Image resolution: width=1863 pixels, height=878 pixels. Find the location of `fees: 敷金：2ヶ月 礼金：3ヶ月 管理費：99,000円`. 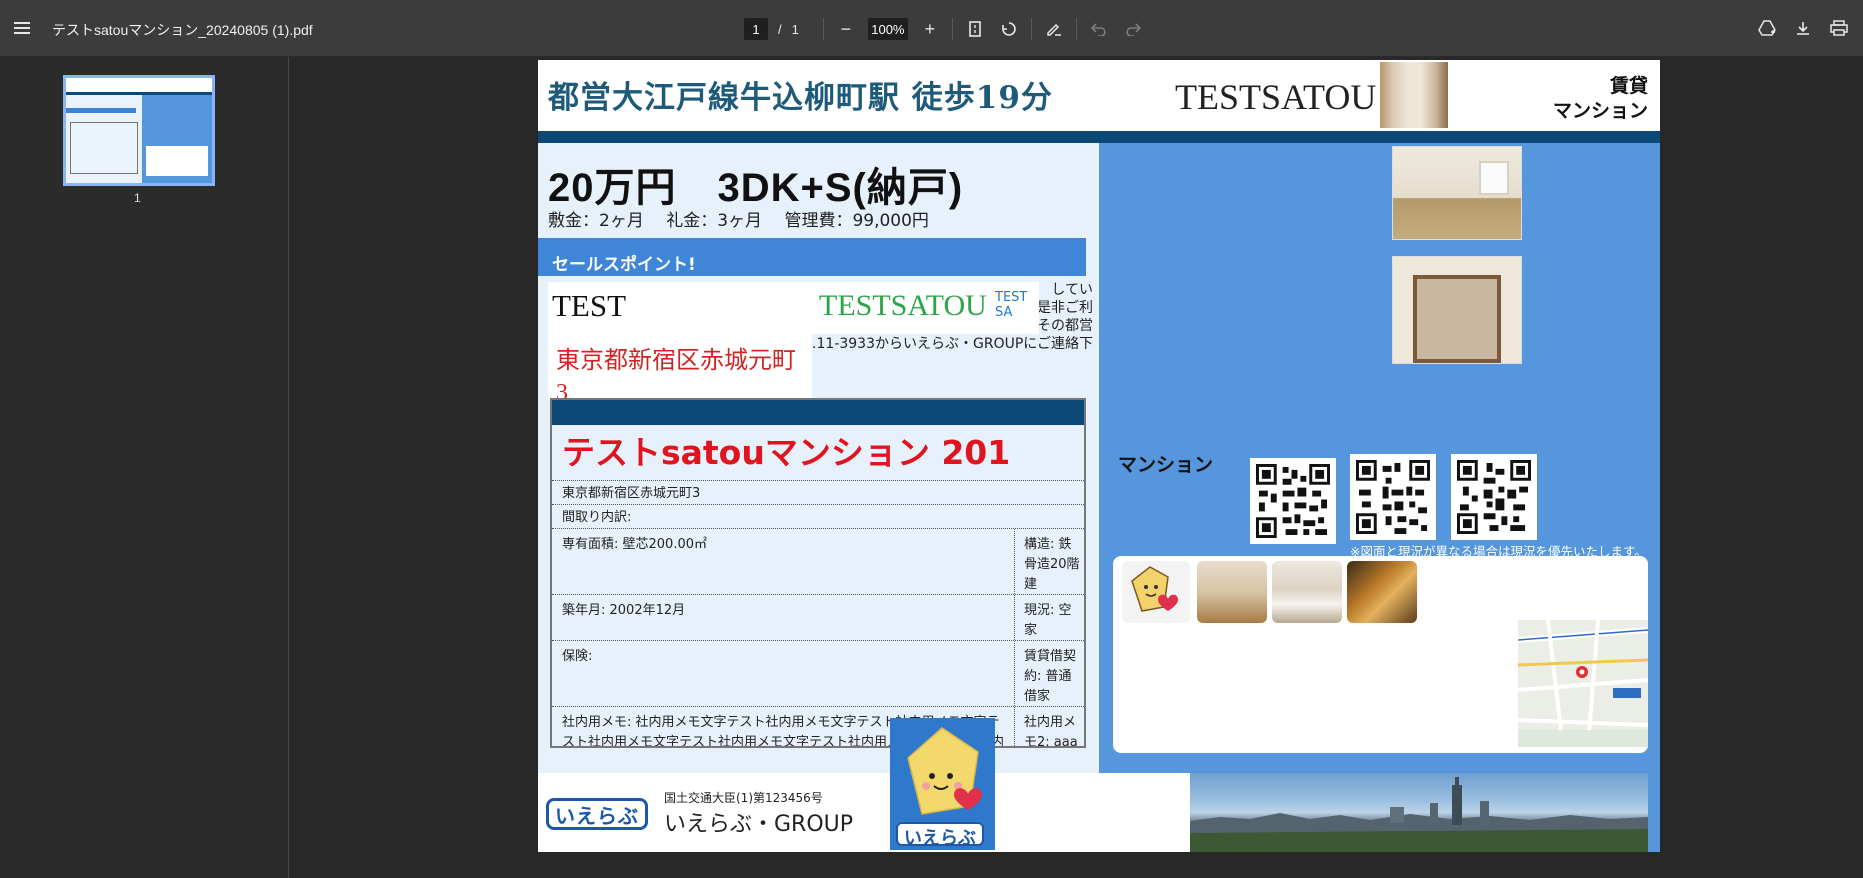

fees: 敷金：2ヶ月 礼金：3ヶ月 管理費：99,000円 is located at coordinates (738, 221).